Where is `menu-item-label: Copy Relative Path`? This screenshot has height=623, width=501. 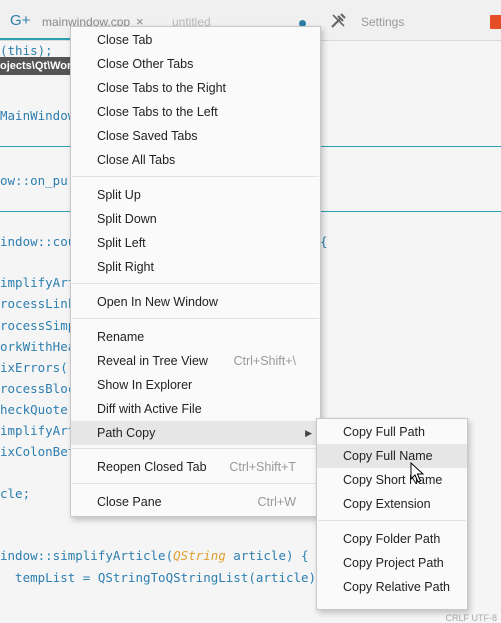 menu-item-label: Copy Relative Path is located at coordinates (397, 587).